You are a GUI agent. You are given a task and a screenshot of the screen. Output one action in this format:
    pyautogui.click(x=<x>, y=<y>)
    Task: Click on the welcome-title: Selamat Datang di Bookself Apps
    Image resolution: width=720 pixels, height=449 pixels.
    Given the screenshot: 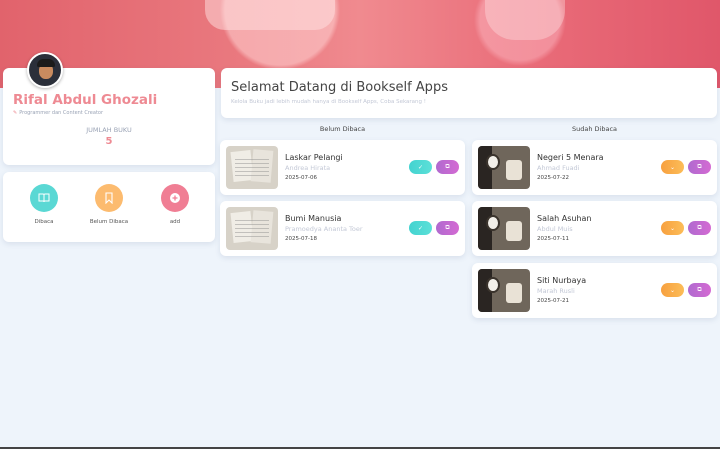 What is the action you would take?
    pyautogui.click(x=339, y=87)
    